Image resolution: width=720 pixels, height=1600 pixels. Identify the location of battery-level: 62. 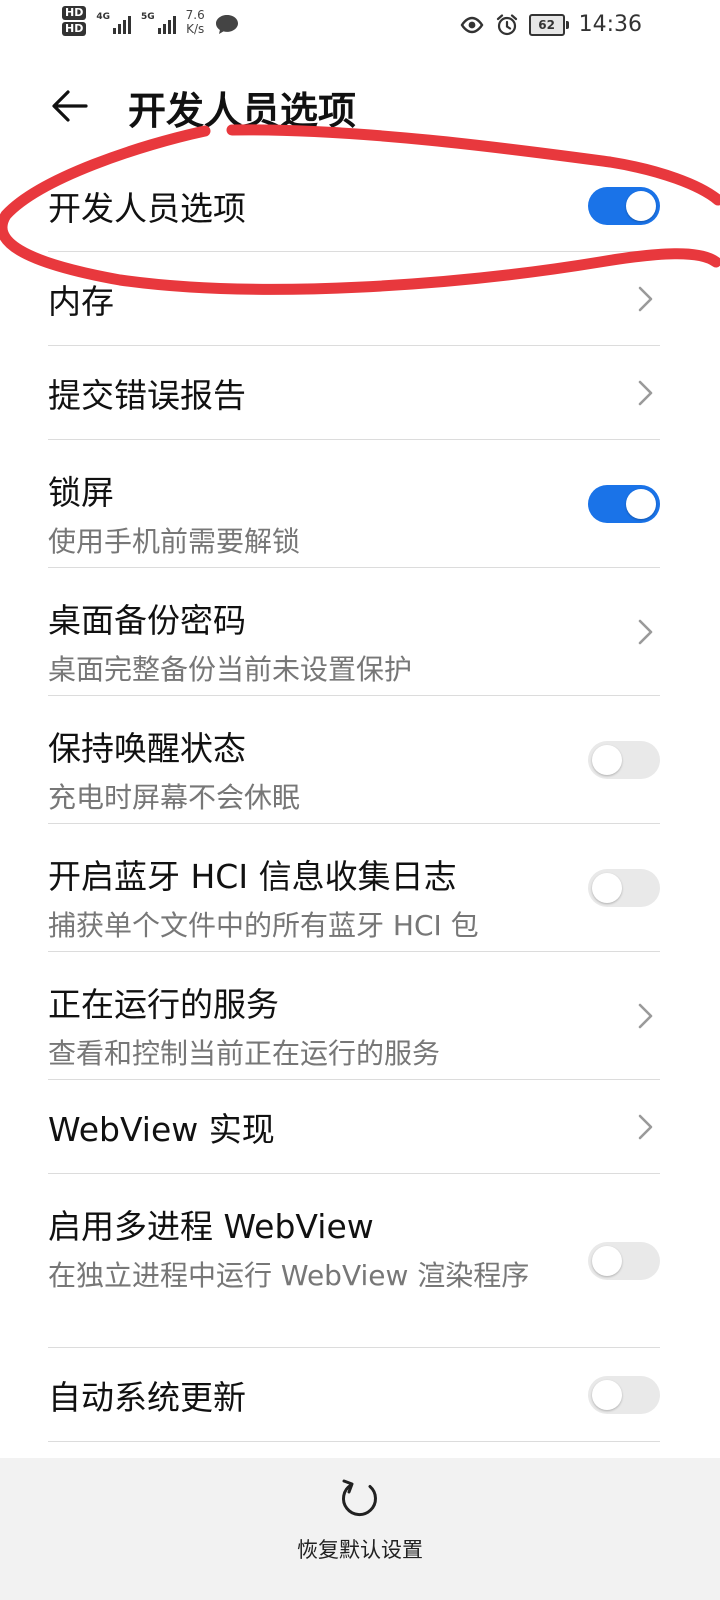
(546, 24).